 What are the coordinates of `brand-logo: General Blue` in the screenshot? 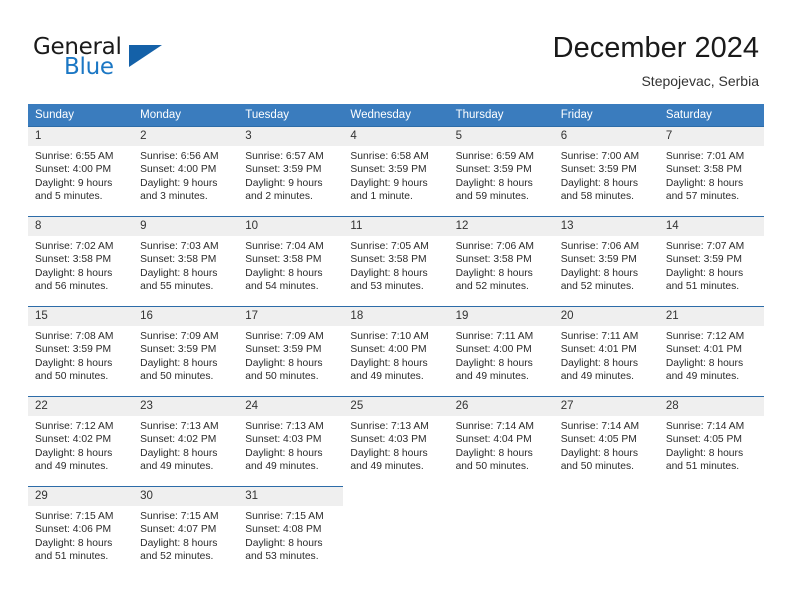 It's located at (133, 60).